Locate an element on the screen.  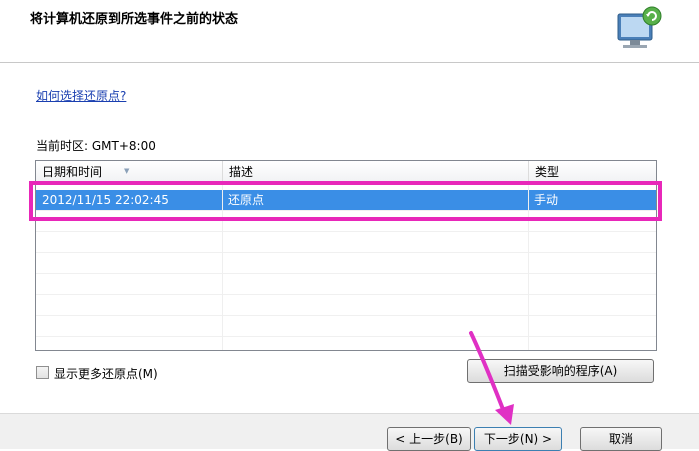
cancel-button: 取消 is located at coordinates (621, 439).